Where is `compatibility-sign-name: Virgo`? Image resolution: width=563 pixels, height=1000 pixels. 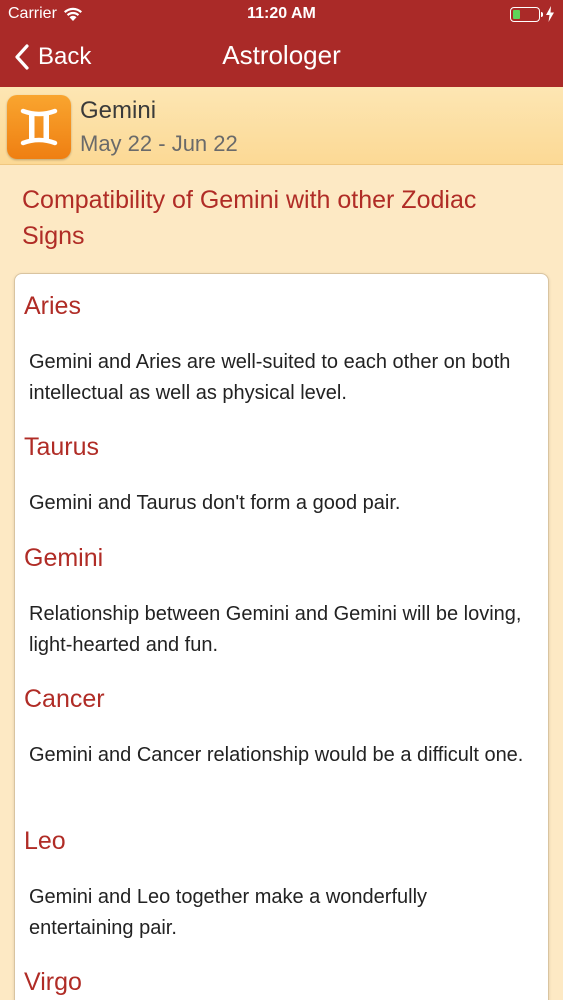
compatibility-sign-name: Virgo is located at coordinates (53, 982).